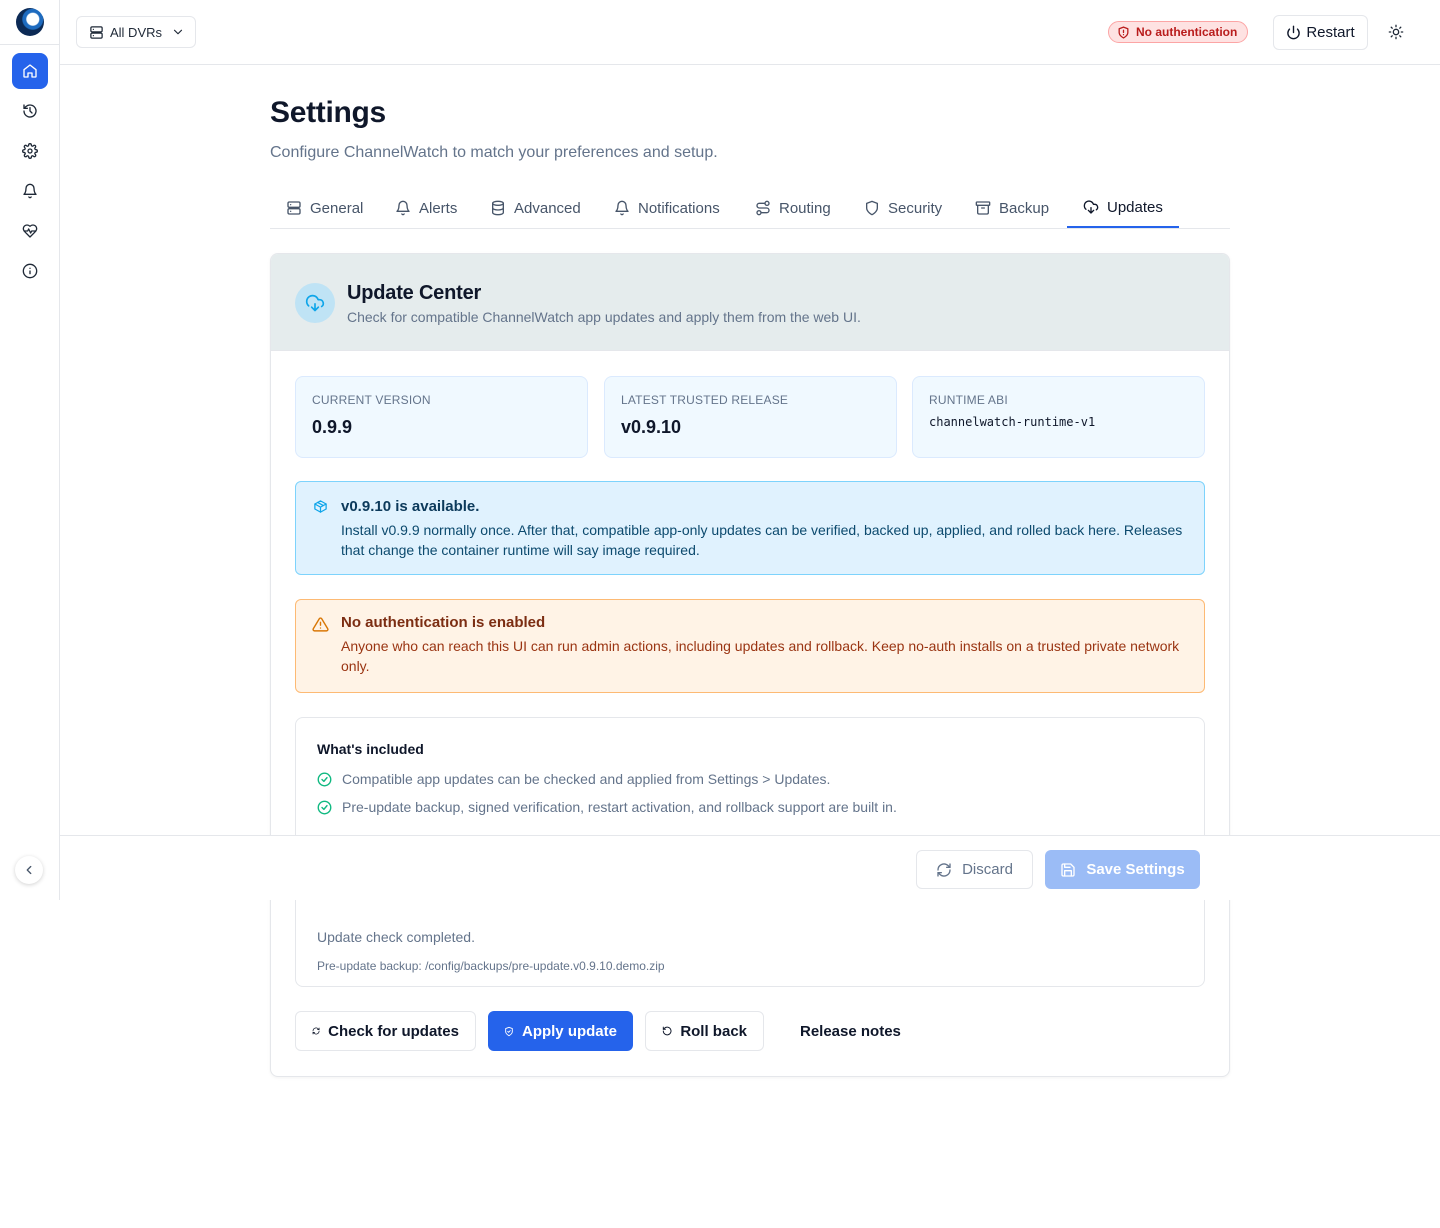 The height and width of the screenshot is (1228, 1440). I want to click on sidebar-collapse-button, so click(29, 870).